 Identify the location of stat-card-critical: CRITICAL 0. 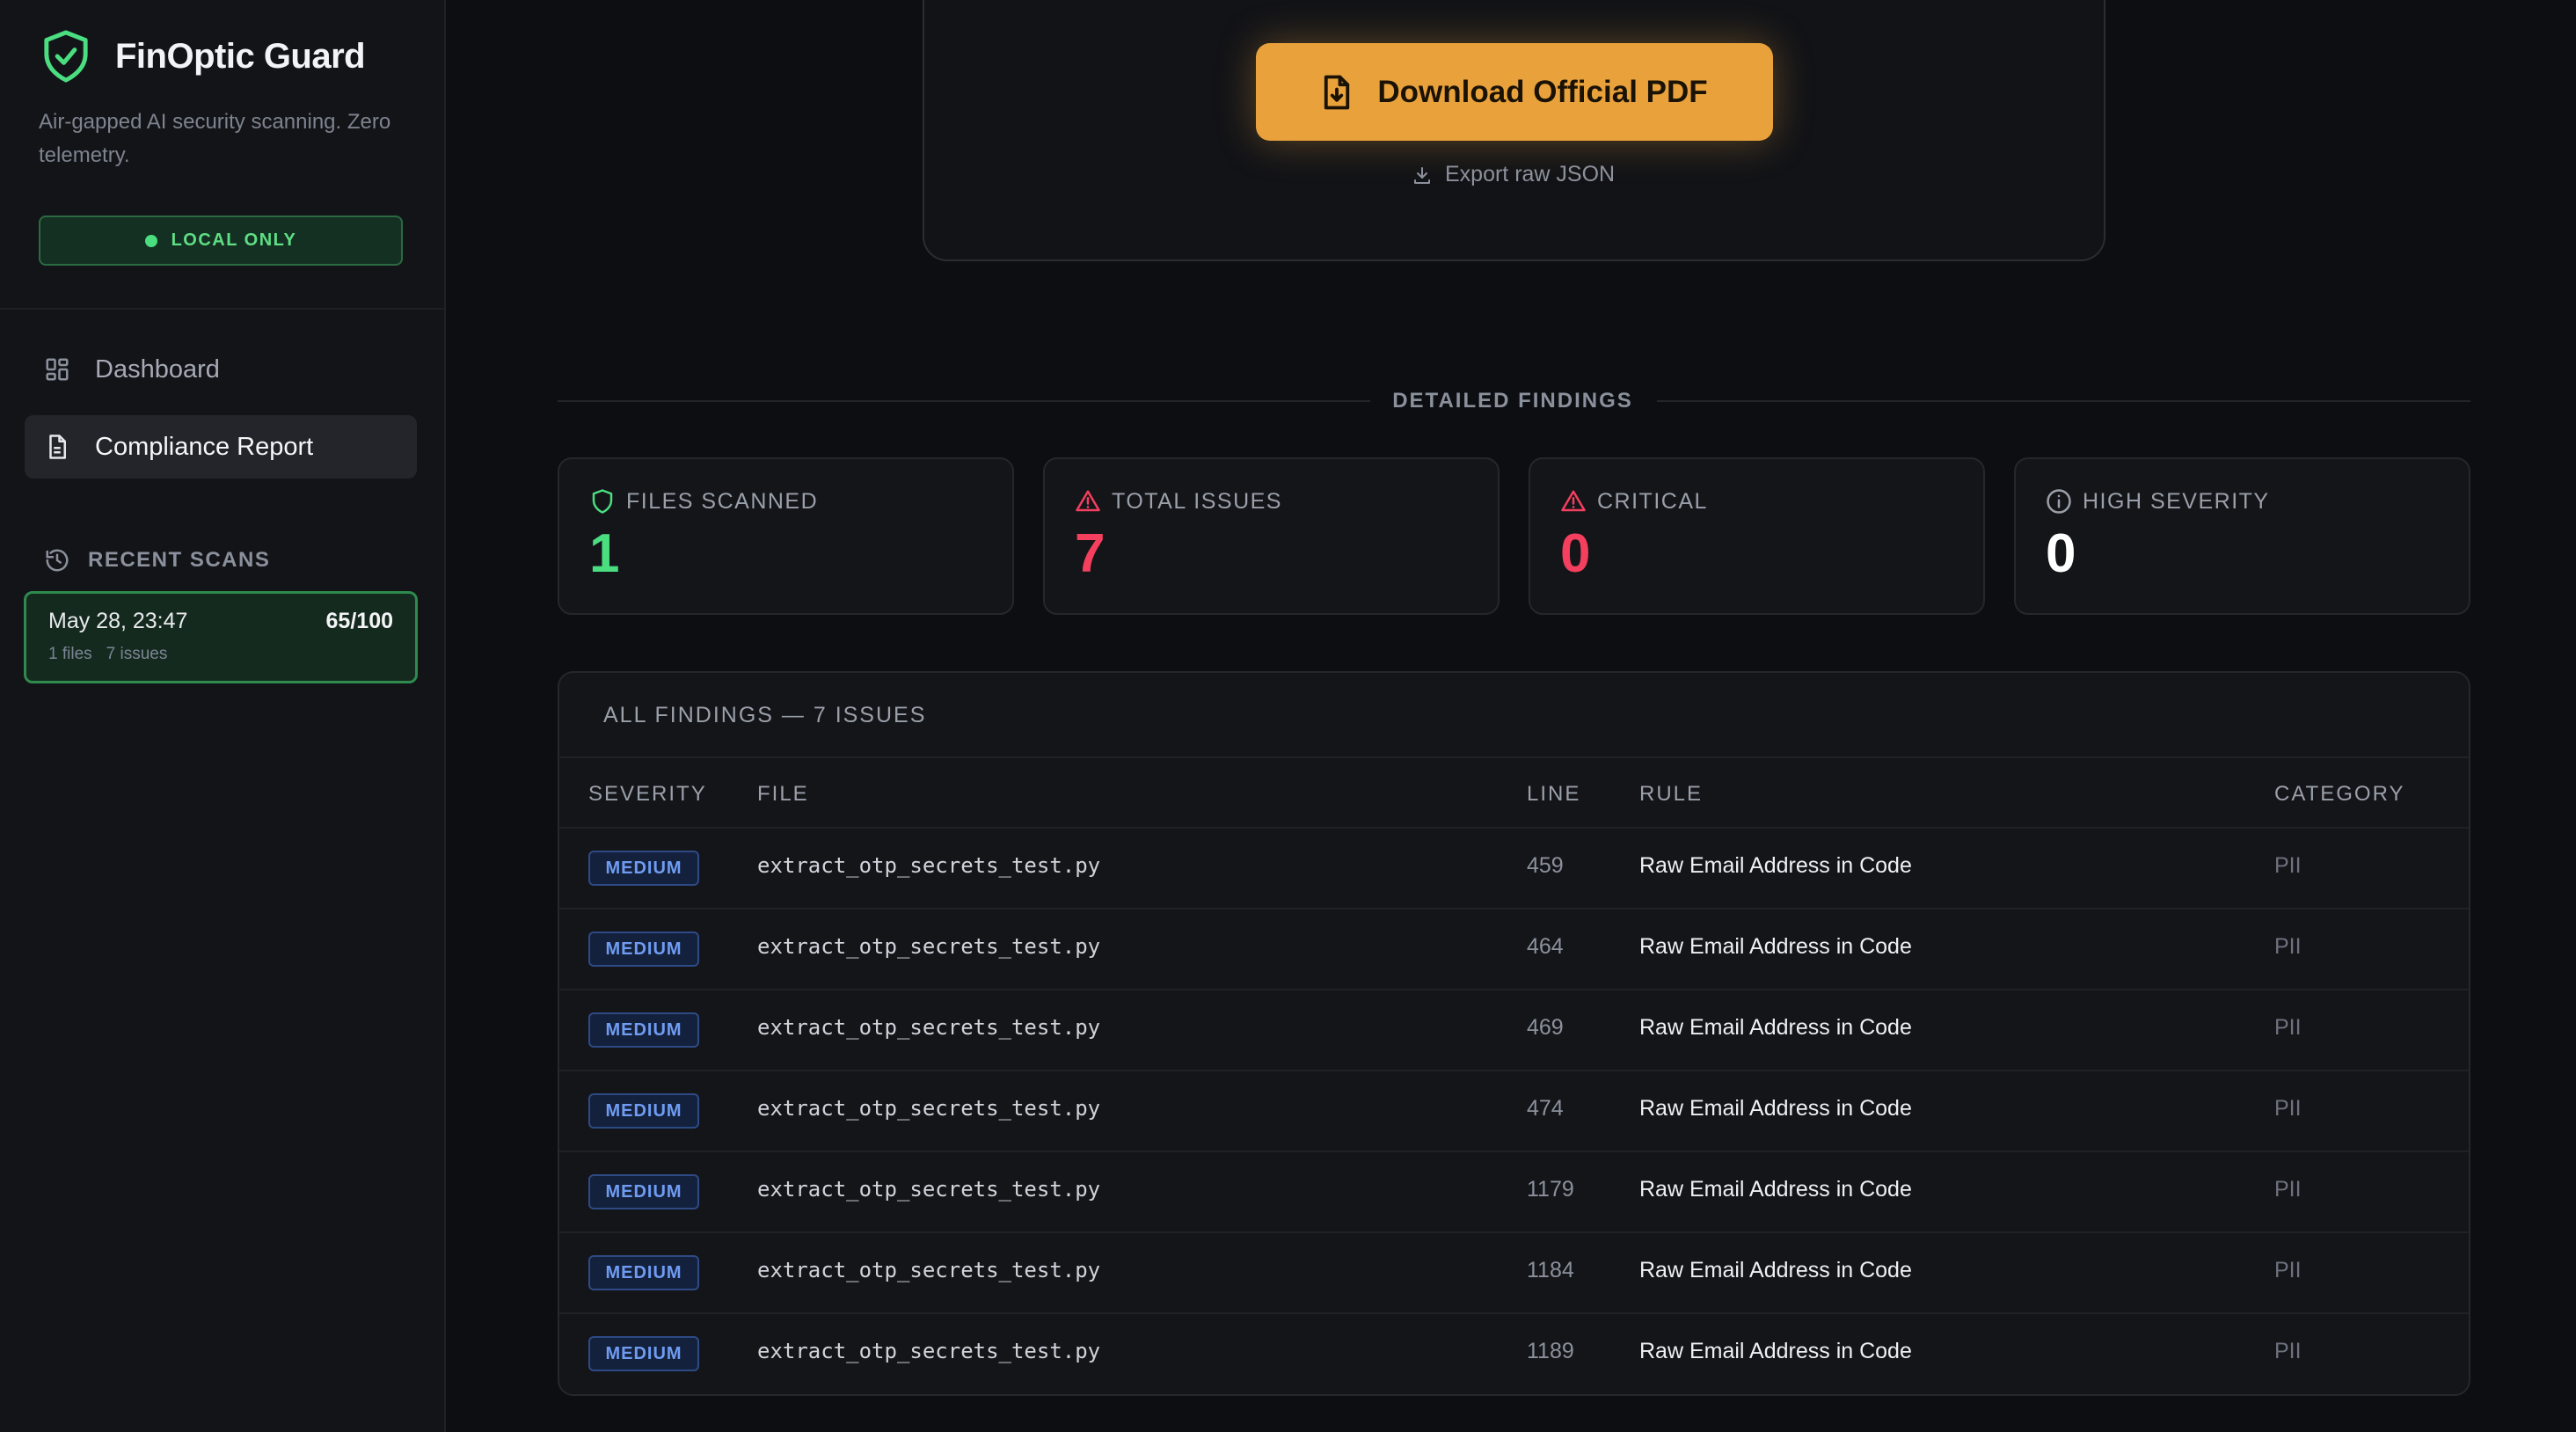
(1757, 536).